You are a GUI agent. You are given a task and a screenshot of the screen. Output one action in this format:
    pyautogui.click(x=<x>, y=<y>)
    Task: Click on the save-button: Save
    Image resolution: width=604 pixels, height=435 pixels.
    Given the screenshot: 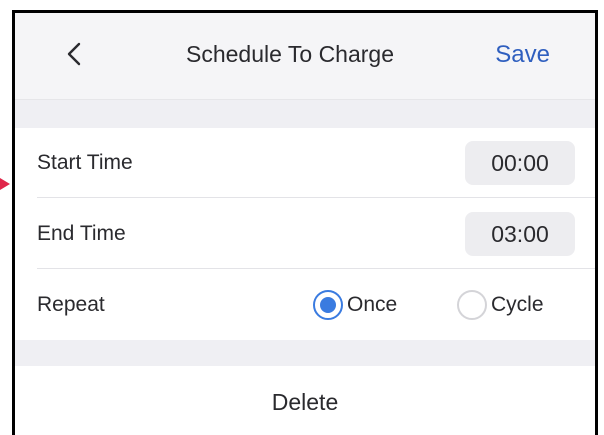 What is the action you would take?
    pyautogui.click(x=522, y=55)
    